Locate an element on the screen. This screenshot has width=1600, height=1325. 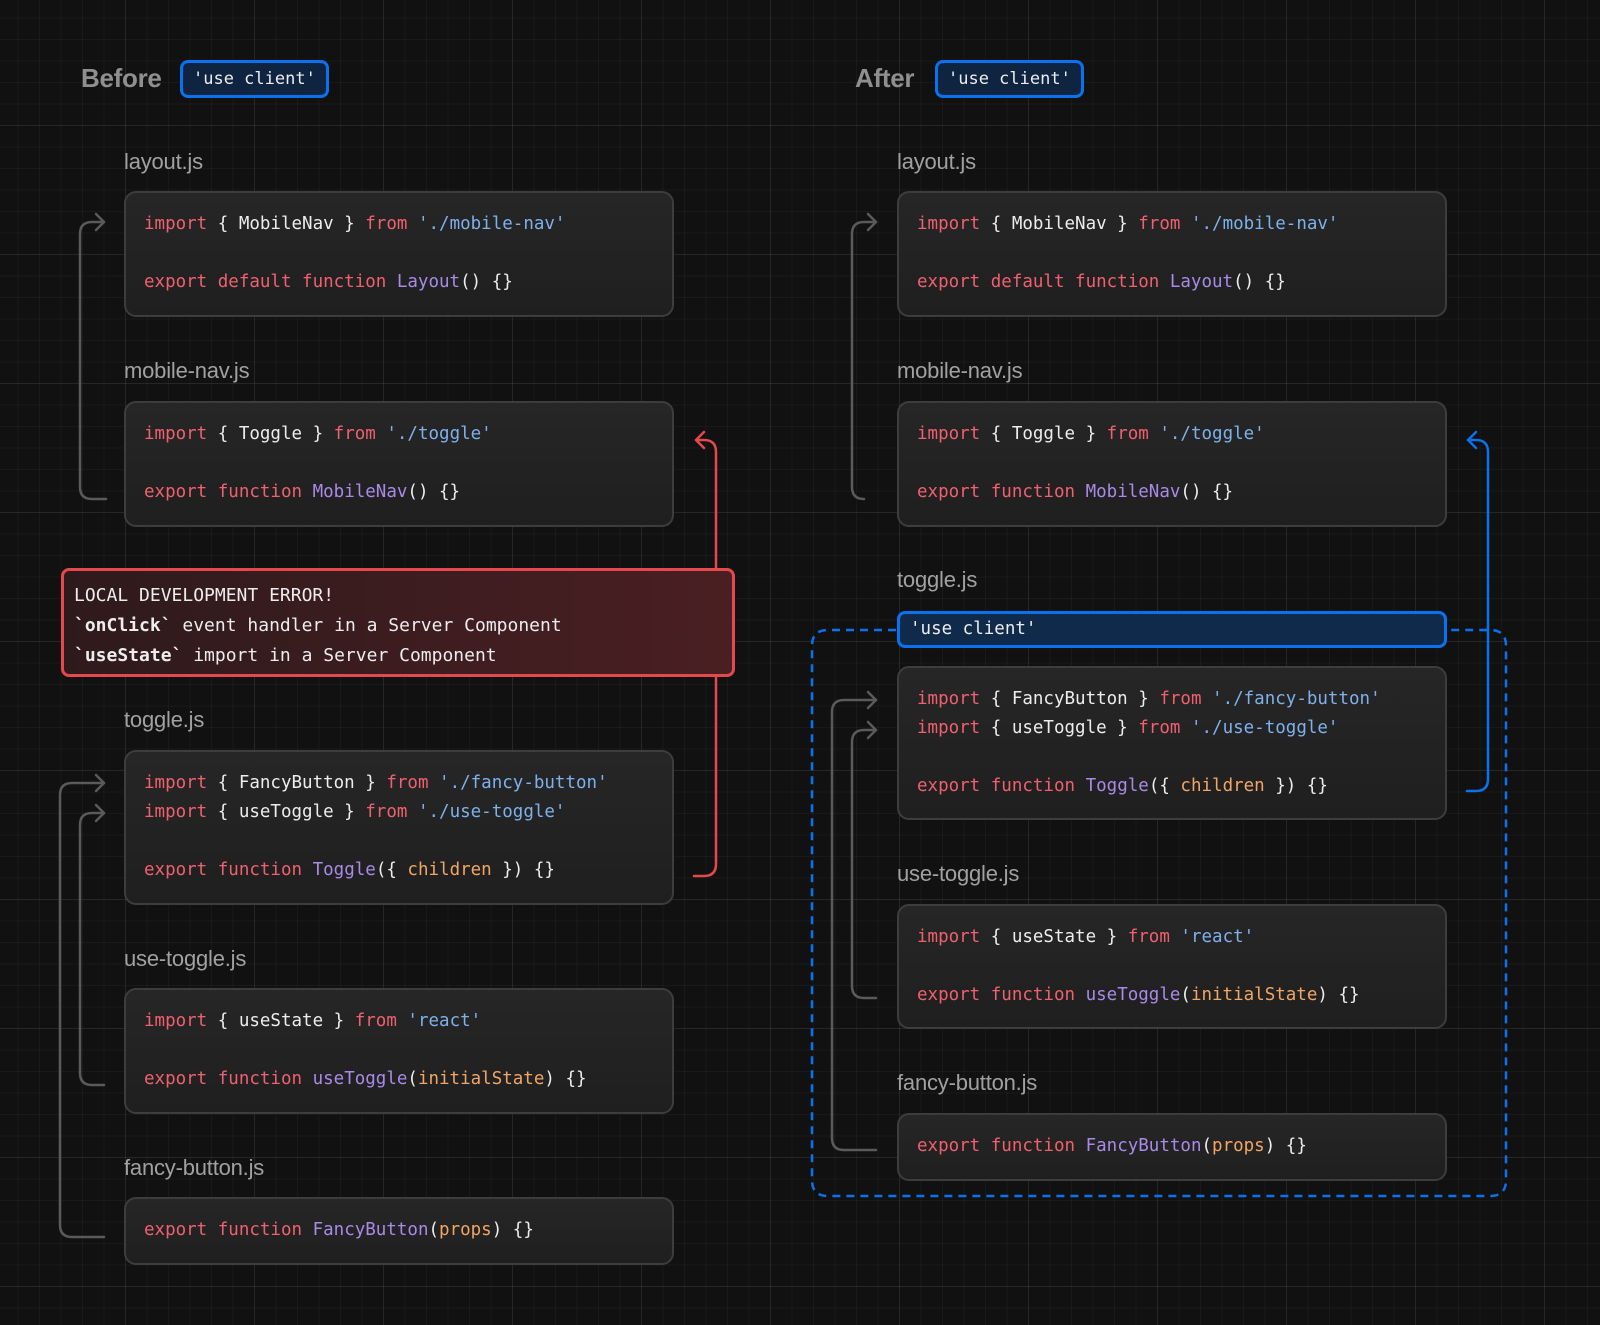
after-file-label-toggle: toggle.js is located at coordinates (937, 579).